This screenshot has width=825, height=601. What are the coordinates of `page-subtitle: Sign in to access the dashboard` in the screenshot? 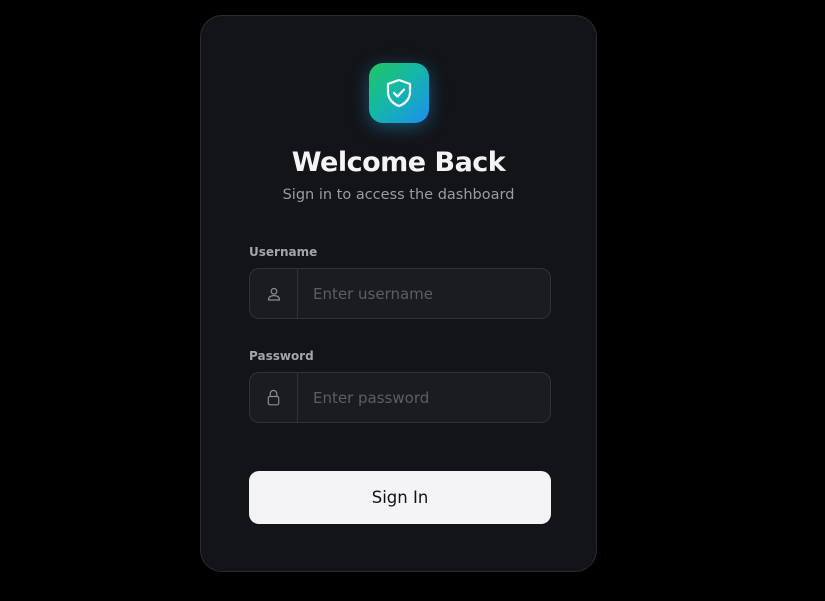 It's located at (398, 195).